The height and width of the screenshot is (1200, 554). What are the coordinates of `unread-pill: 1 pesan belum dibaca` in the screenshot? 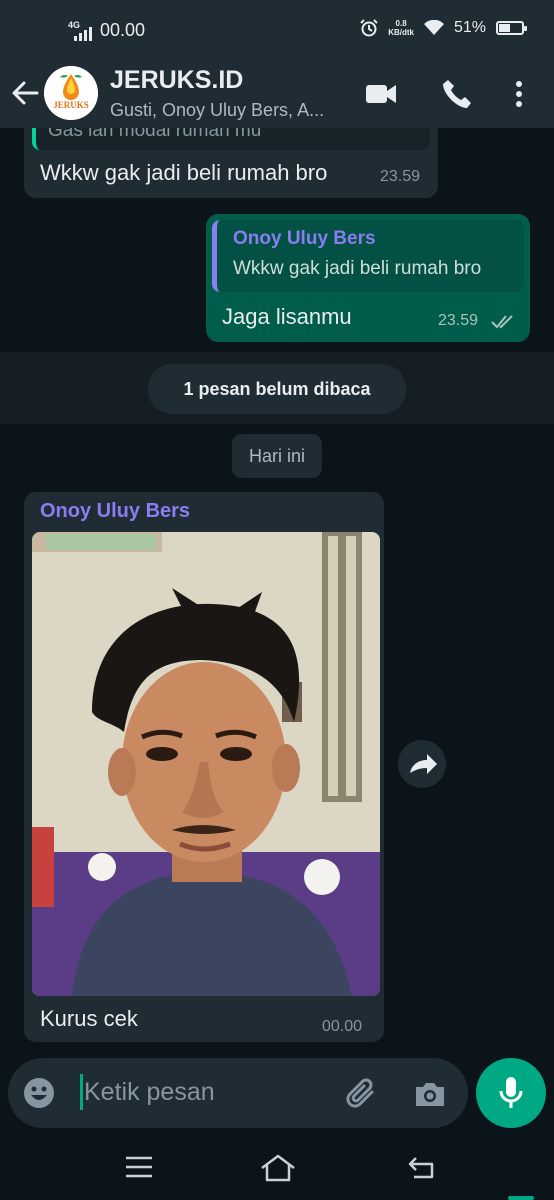 It's located at (277, 389).